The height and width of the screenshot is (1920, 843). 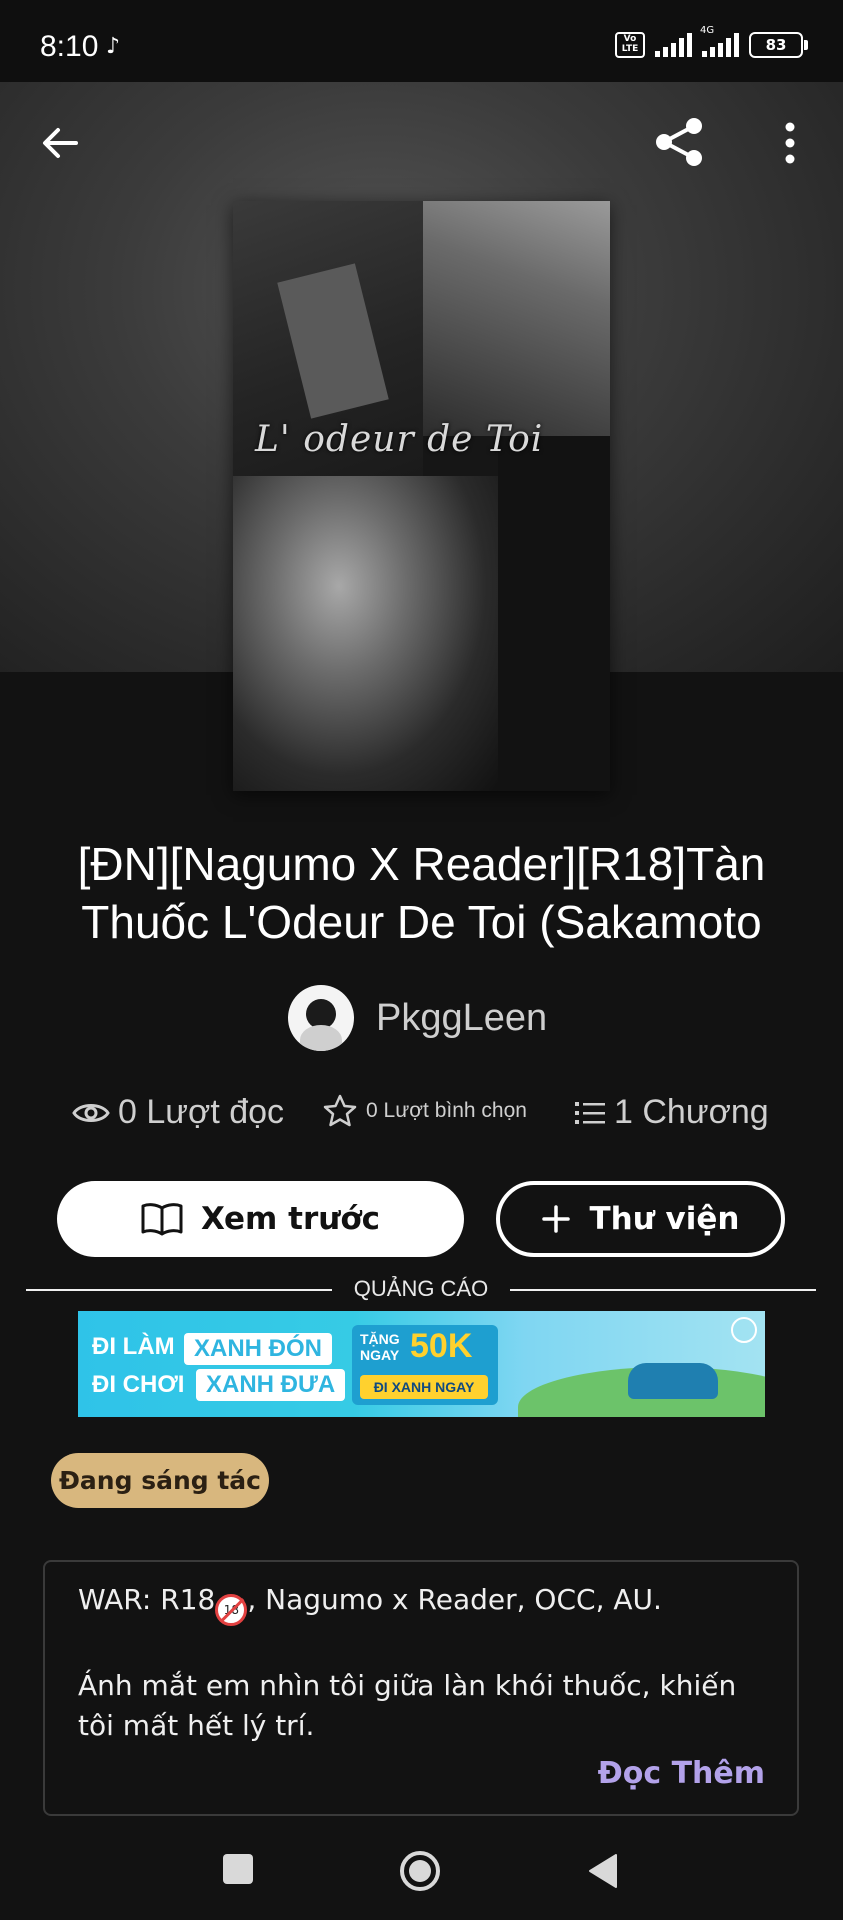 What do you see at coordinates (673, 45) in the screenshot?
I see `signal-icon` at bounding box center [673, 45].